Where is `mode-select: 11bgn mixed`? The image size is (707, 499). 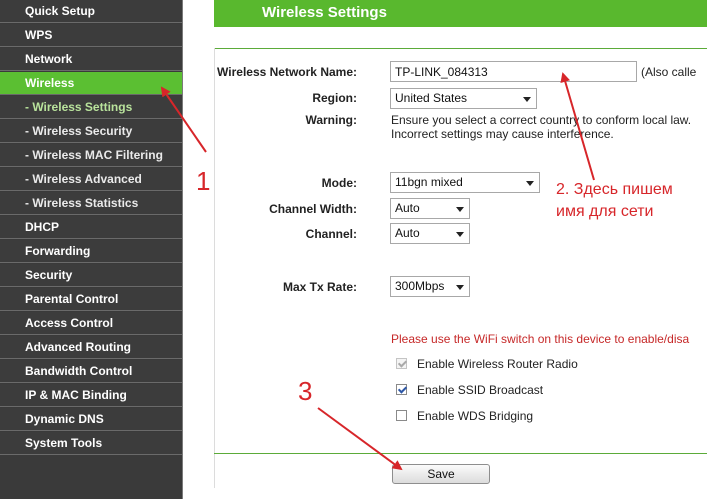
mode-select: 11bgn mixed is located at coordinates (465, 182).